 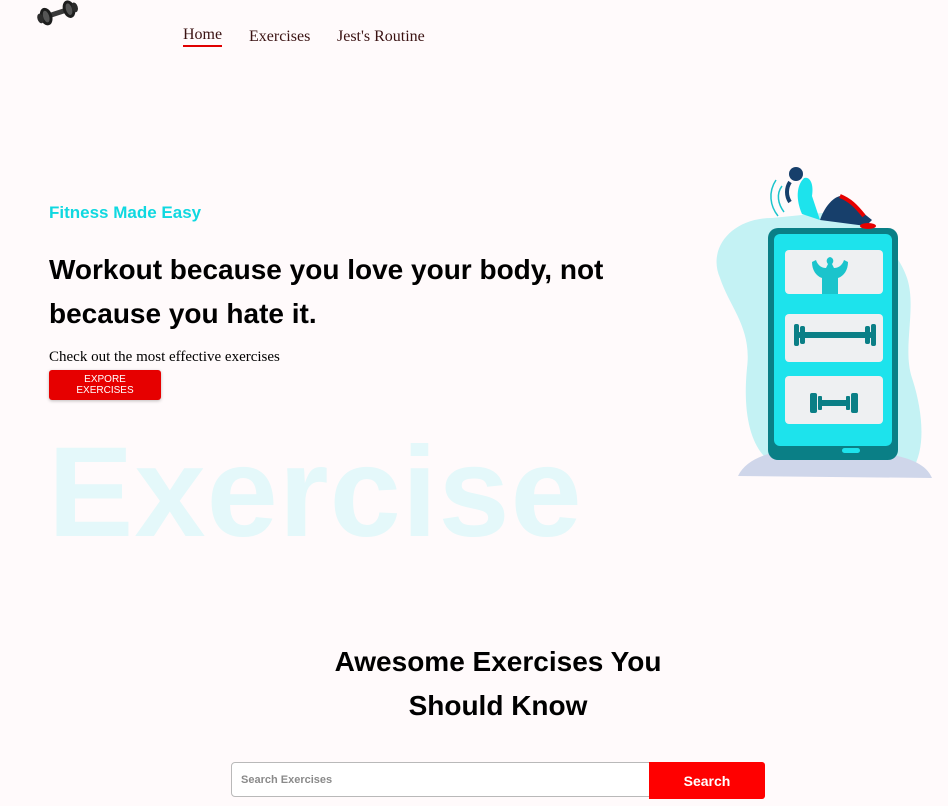 I want to click on hero-watermark: Exercise, so click(x=315, y=492).